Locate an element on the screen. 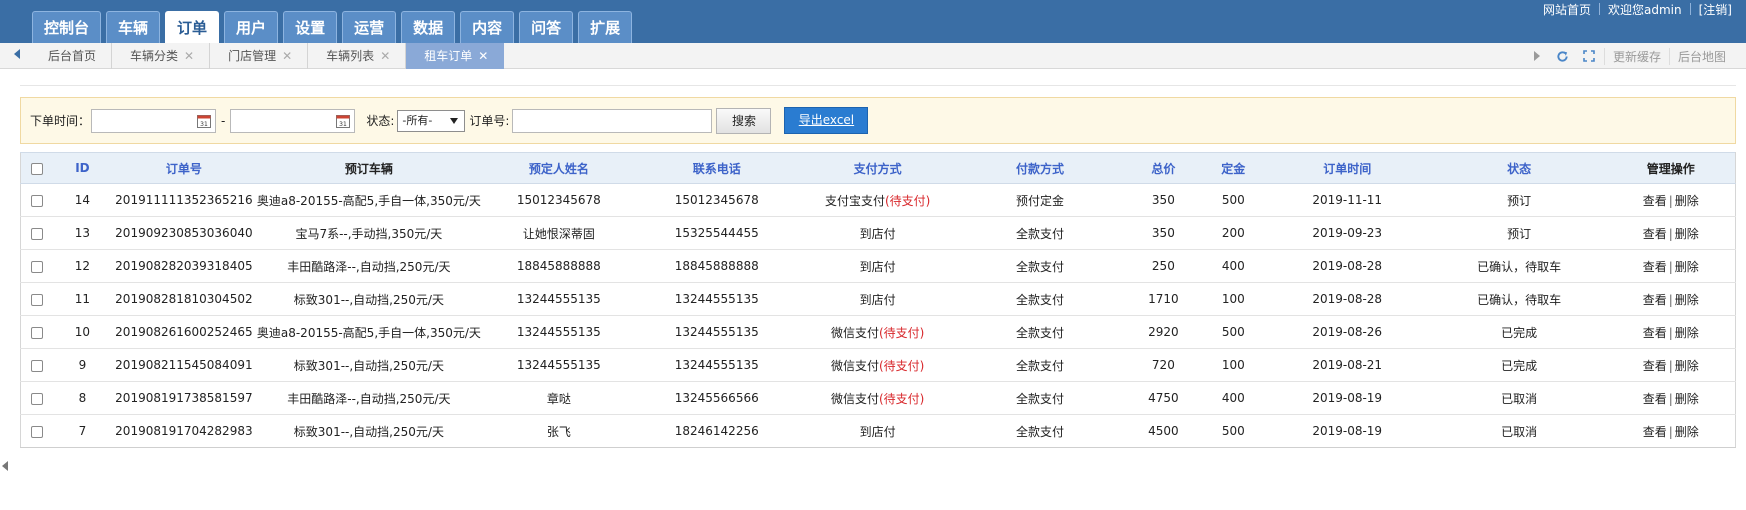  nav-tab: 扩展 is located at coordinates (605, 27).